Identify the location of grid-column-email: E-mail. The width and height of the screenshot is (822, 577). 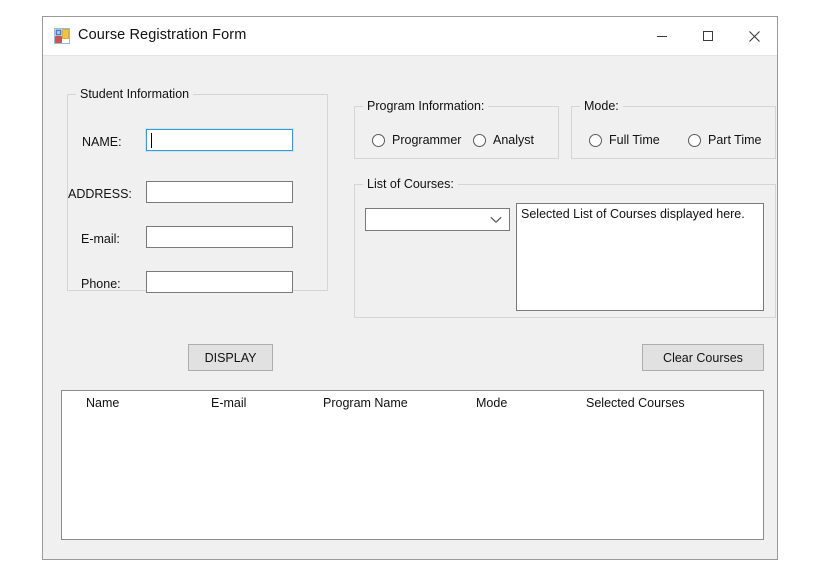
(229, 403).